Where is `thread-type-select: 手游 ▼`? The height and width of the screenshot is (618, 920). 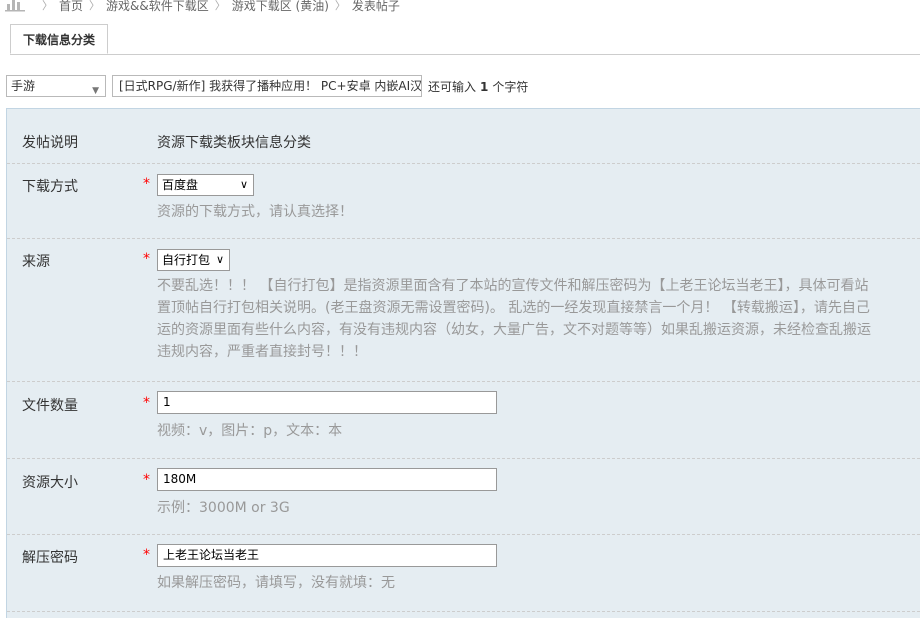 thread-type-select: 手游 ▼ is located at coordinates (56, 86).